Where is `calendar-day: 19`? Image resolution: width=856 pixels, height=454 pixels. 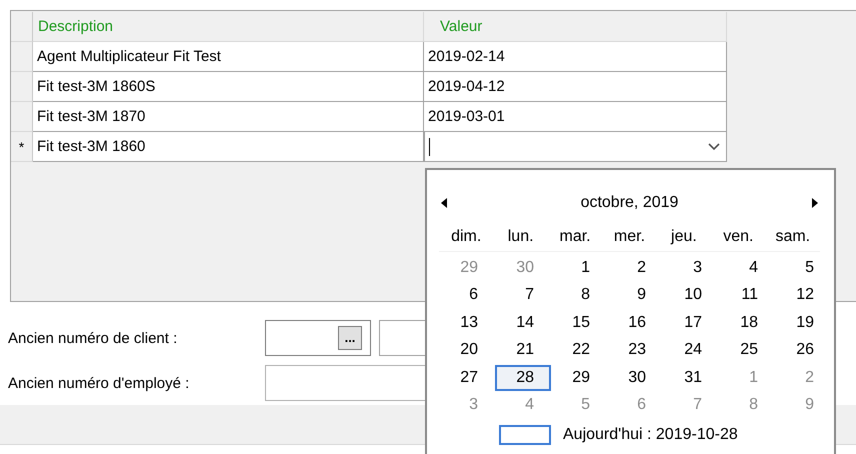
calendar-day: 19 is located at coordinates (803, 323).